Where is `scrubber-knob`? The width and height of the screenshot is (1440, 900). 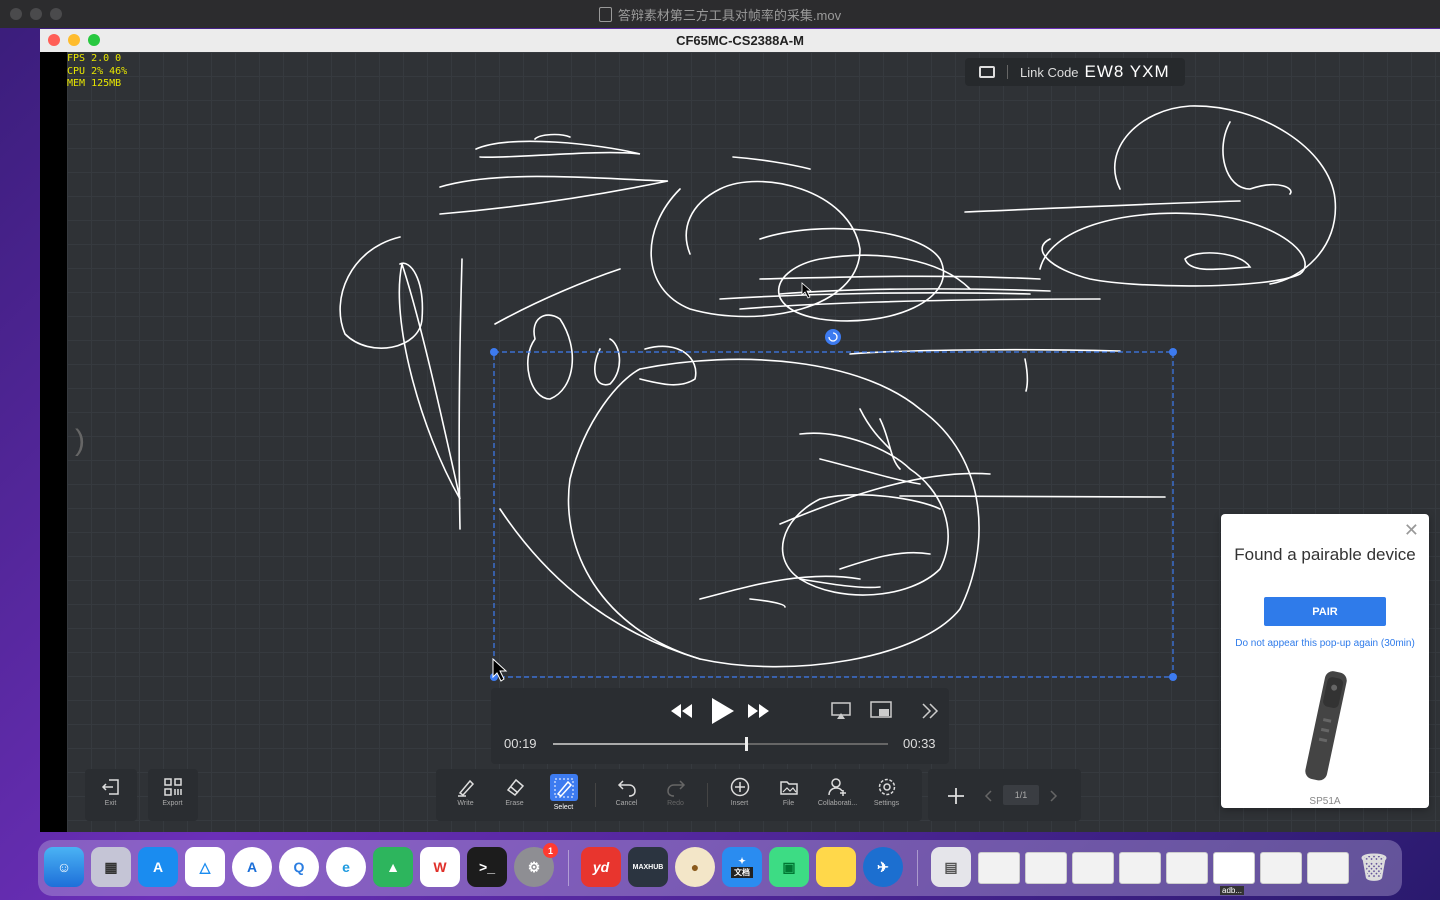 scrubber-knob is located at coordinates (746, 744).